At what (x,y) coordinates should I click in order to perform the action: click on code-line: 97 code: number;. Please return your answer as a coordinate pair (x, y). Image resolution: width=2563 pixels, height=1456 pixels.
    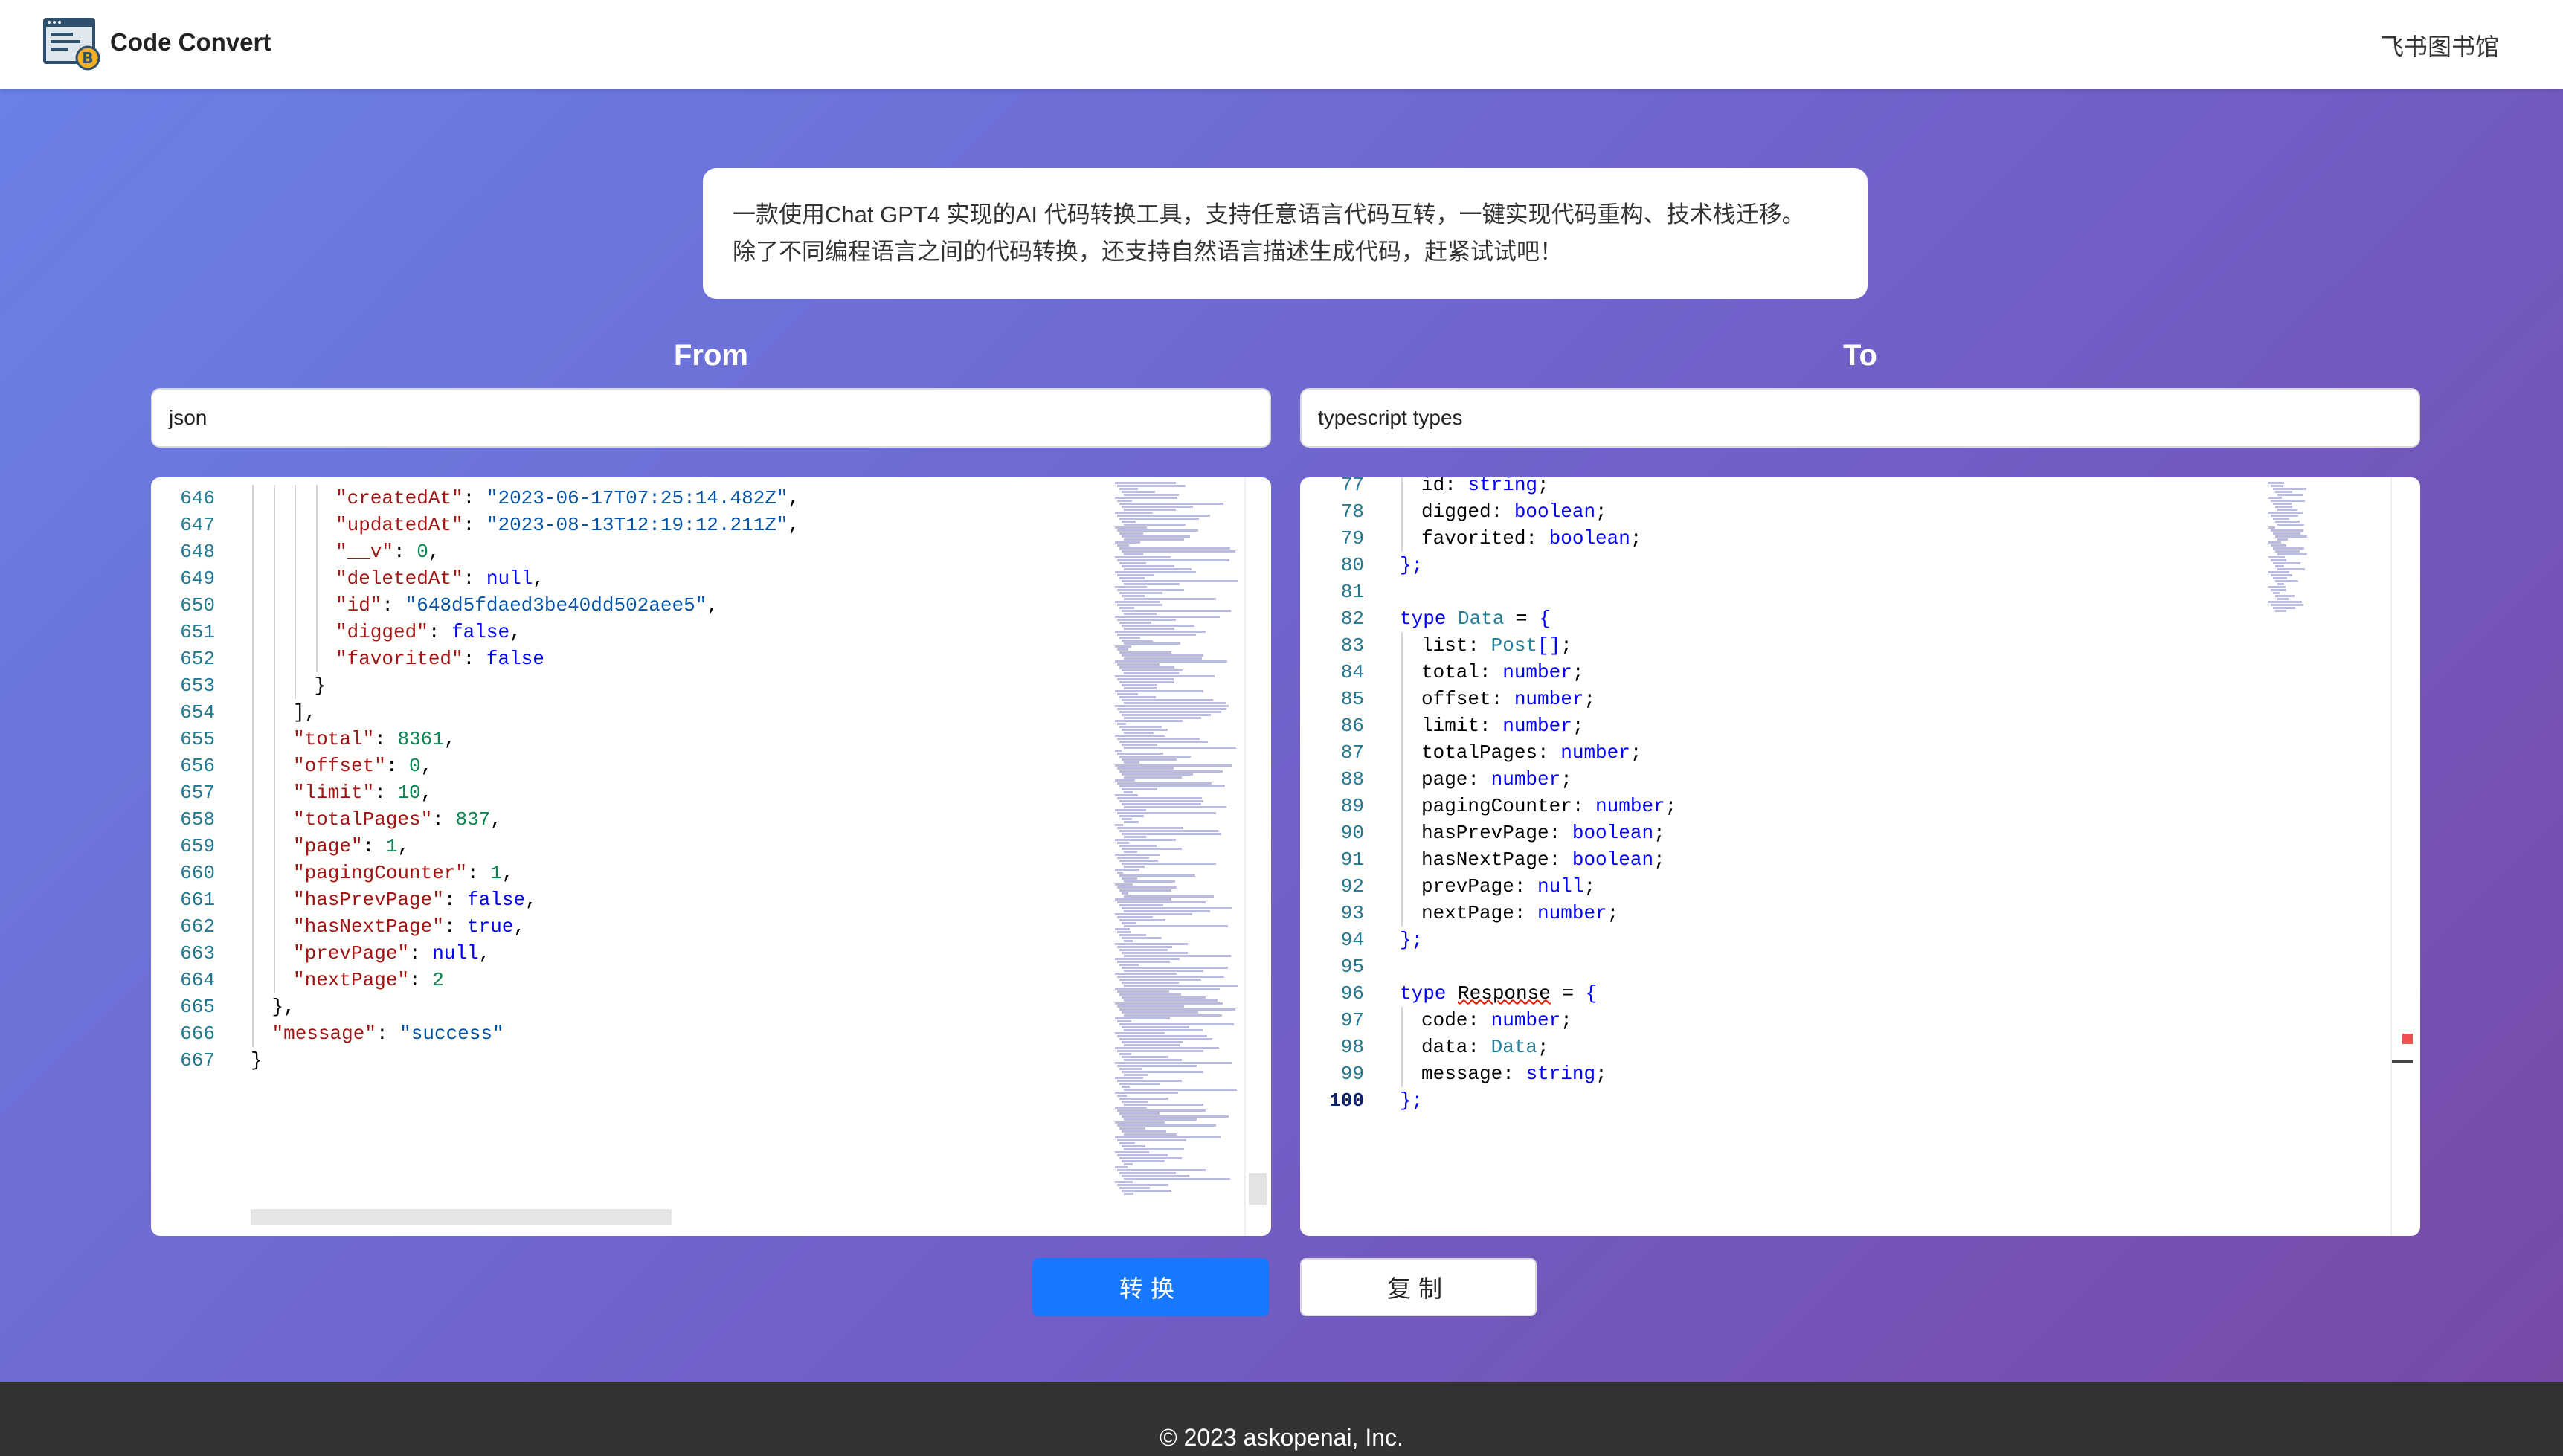
    Looking at the image, I should click on (1860, 1021).